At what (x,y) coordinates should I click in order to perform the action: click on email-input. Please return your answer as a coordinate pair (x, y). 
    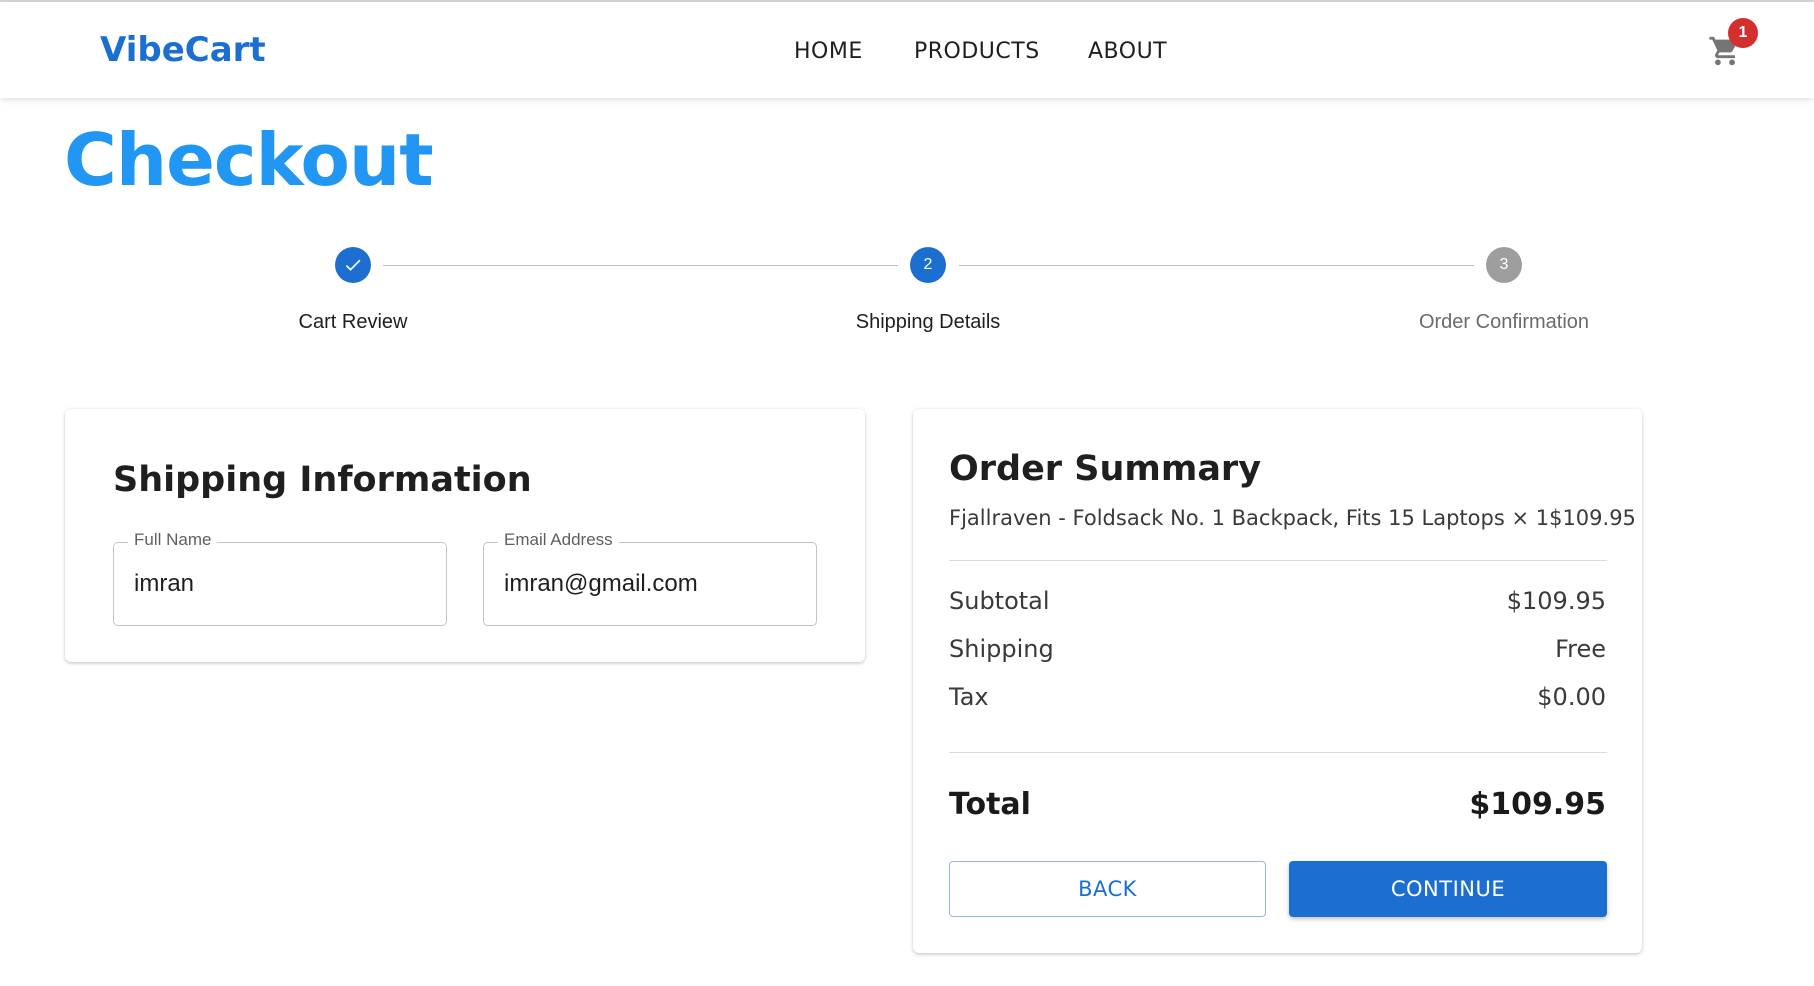
    Looking at the image, I should click on (650, 584).